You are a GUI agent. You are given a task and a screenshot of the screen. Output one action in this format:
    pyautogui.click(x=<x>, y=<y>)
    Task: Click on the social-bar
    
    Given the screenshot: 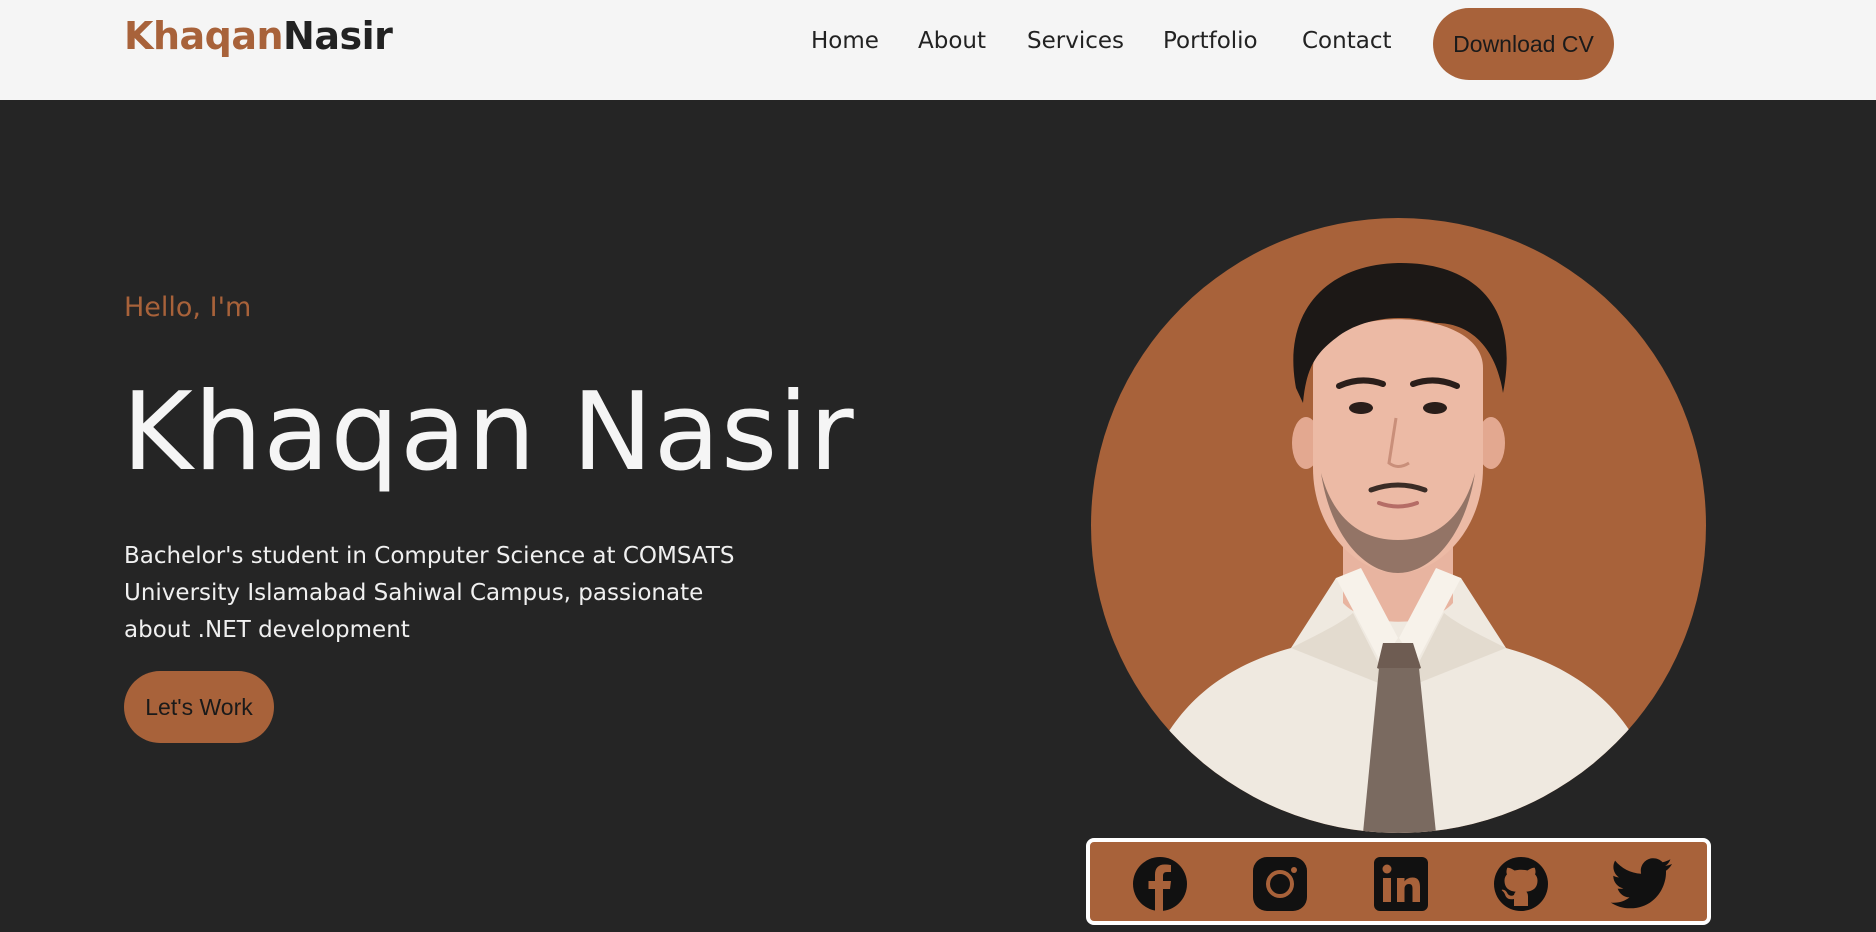 What is the action you would take?
    pyautogui.click(x=1398, y=881)
    